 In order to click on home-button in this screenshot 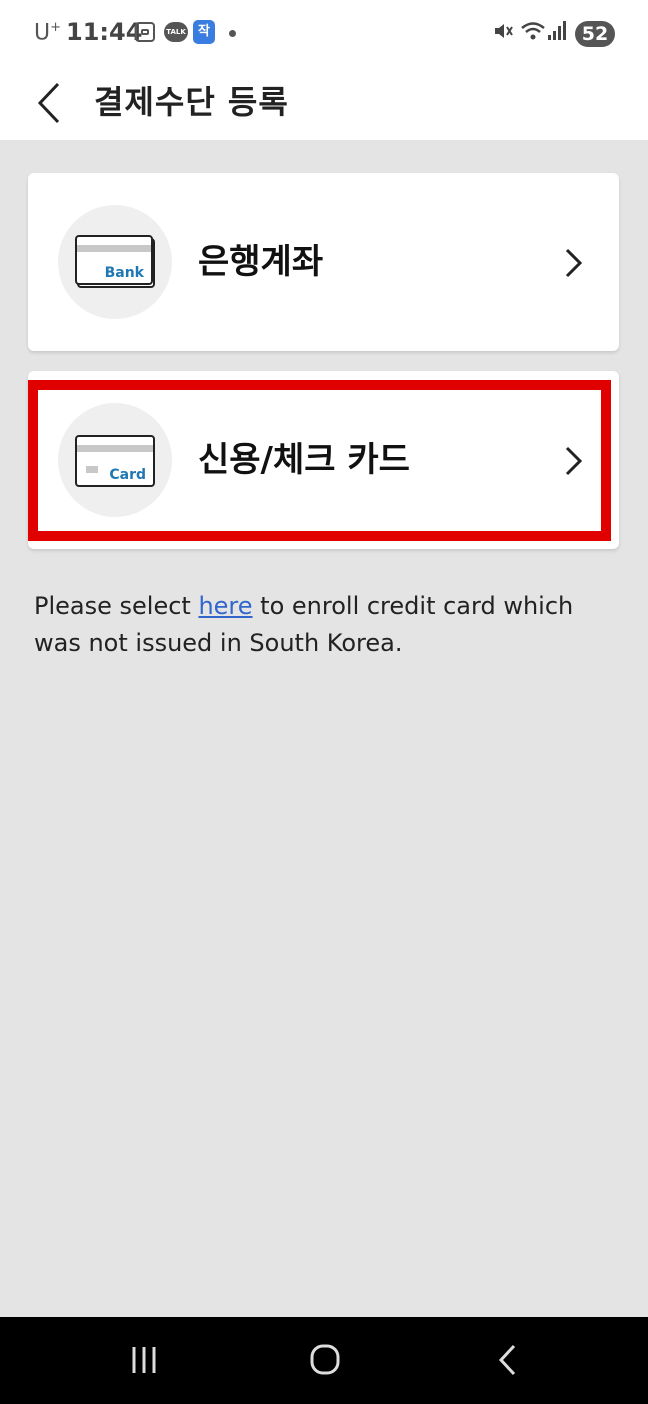, I will do `click(325, 1362)`.